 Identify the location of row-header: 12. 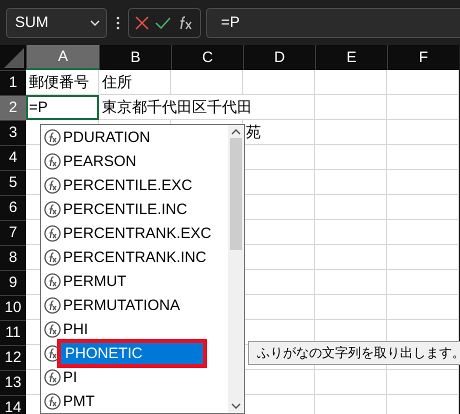
(13, 357).